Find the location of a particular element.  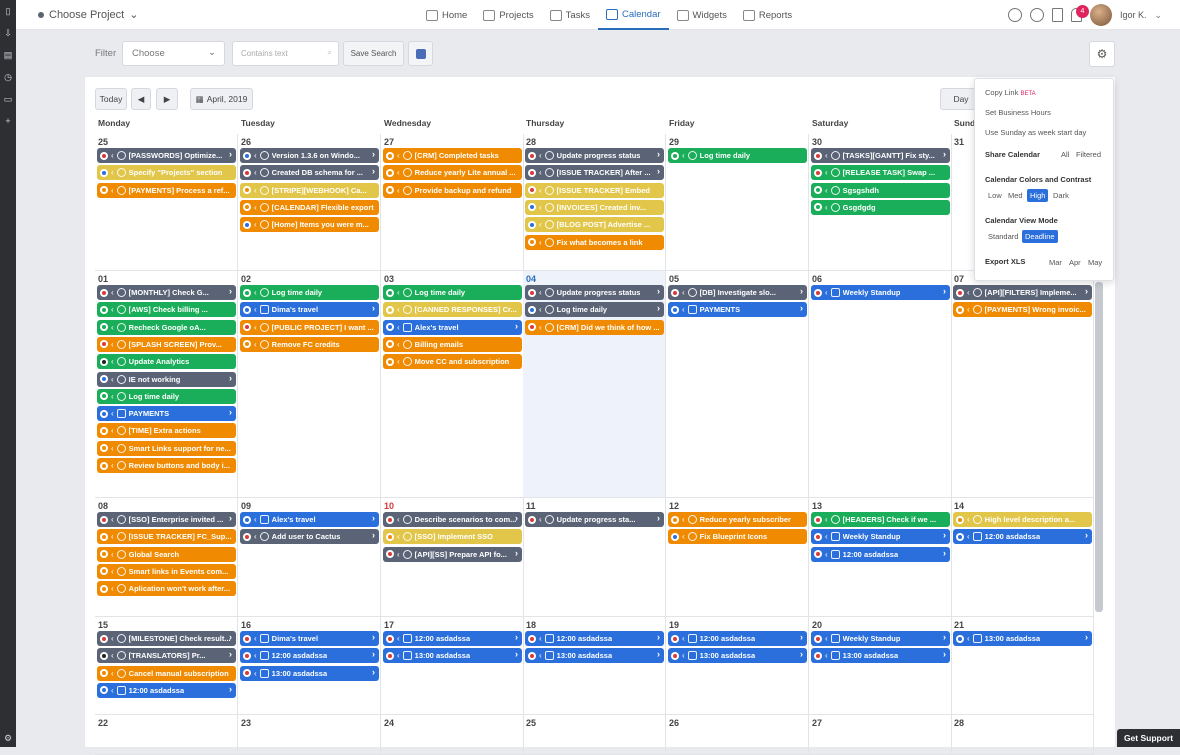

calendar-event: ‹Alex's travel› is located at coordinates (452, 327).